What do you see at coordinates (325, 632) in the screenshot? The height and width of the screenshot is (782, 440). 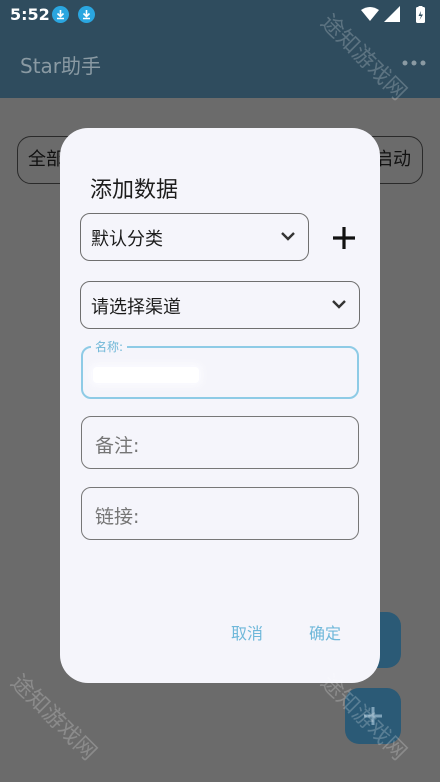 I see `confirm-button: 确定` at bounding box center [325, 632].